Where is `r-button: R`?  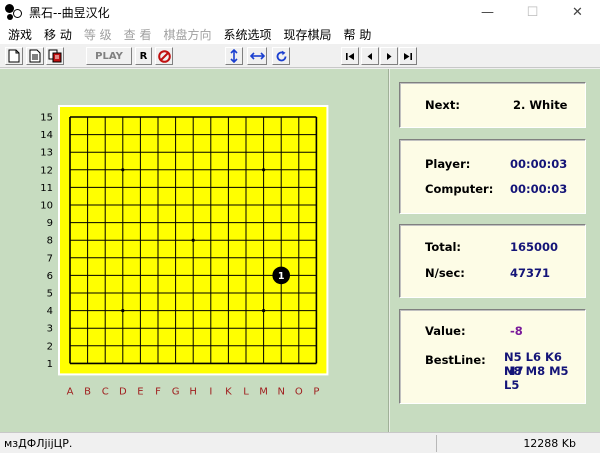 r-button: R is located at coordinates (143, 56).